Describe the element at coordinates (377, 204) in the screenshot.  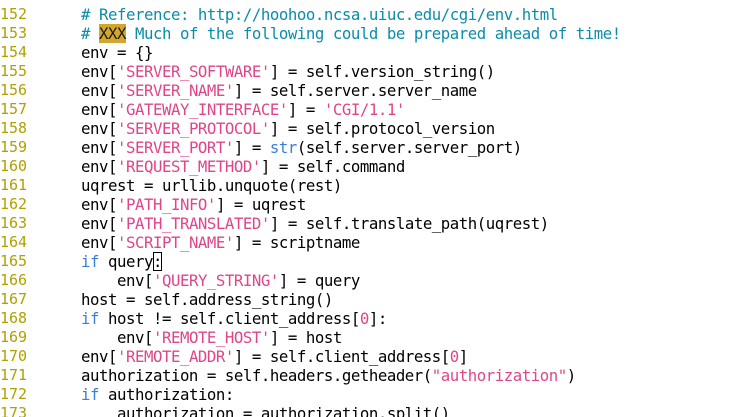
I see `code-line: 162 env['PATH_INFO'] = uqrest` at that location.